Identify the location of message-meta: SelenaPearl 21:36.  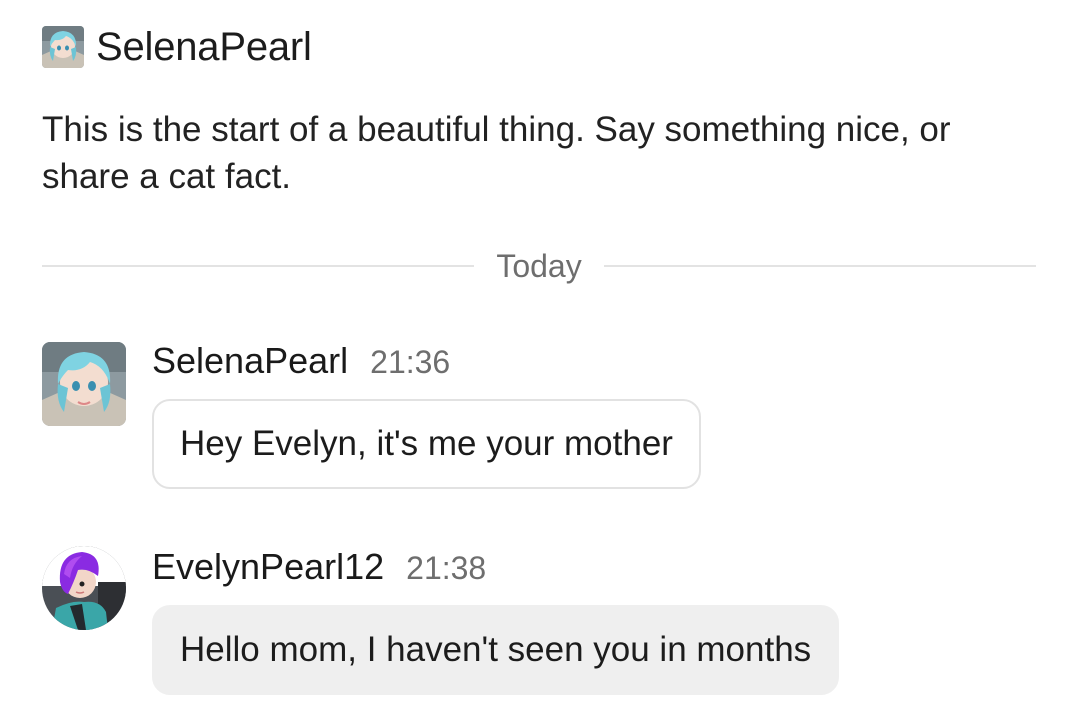
(301, 361).